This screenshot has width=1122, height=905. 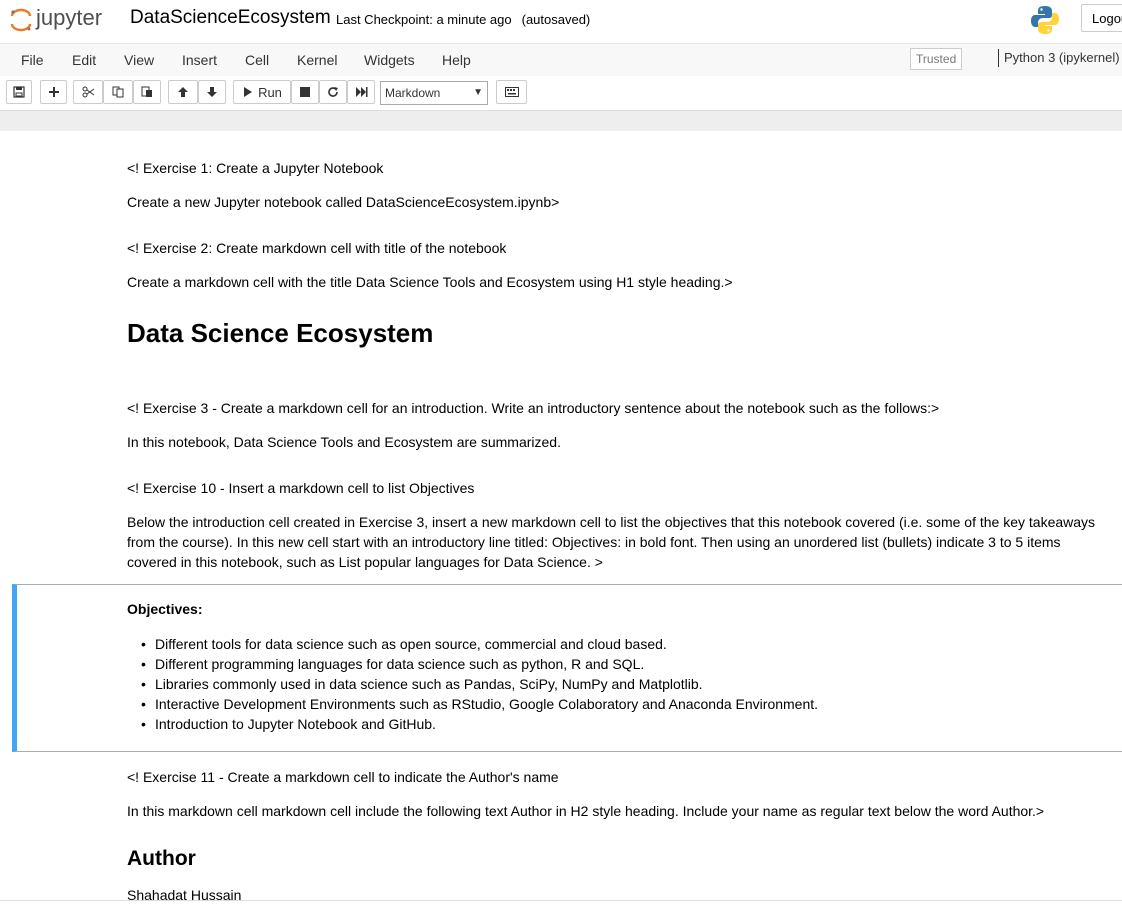 What do you see at coordinates (556, 19) in the screenshot?
I see `autosave-text: (autosaved)` at bounding box center [556, 19].